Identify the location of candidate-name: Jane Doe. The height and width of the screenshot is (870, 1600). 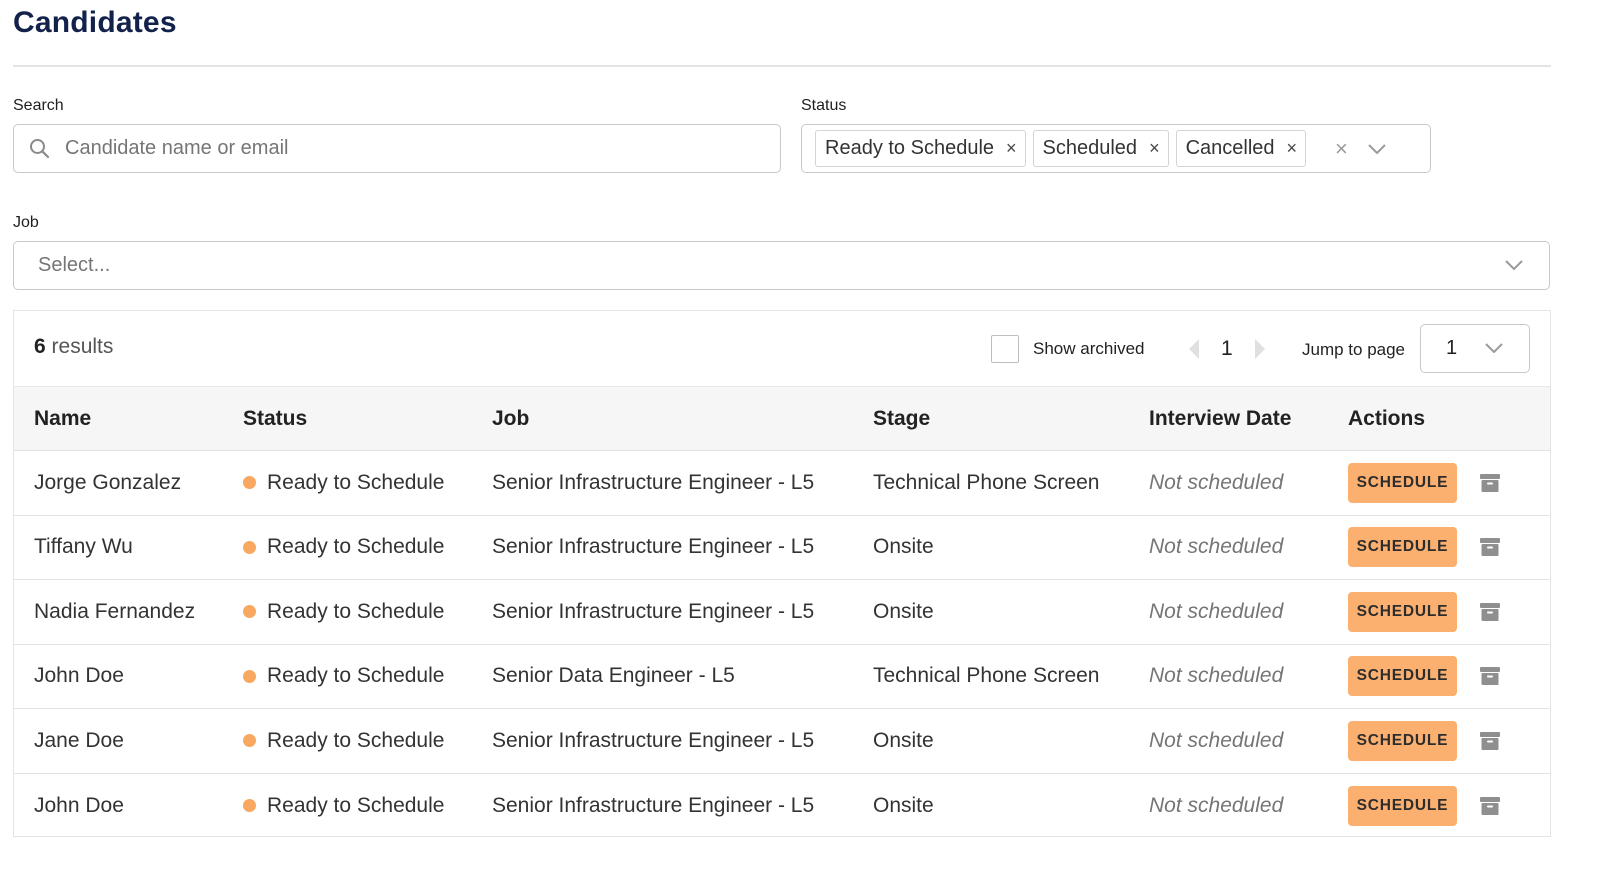
(128, 741).